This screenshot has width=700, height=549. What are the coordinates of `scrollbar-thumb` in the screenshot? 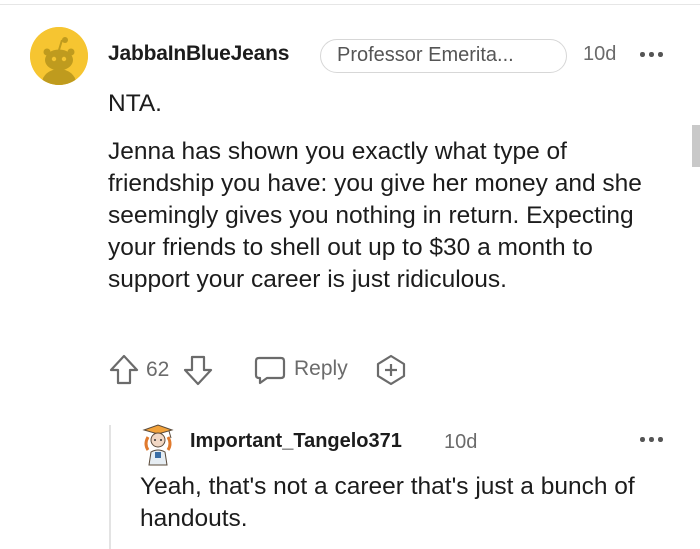 It's located at (696, 146).